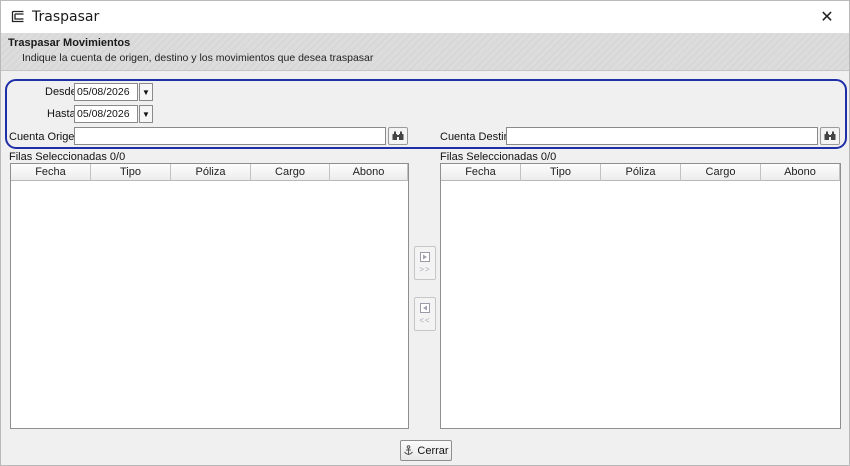 Image resolution: width=850 pixels, height=466 pixels. Describe the element at coordinates (106, 92) in the screenshot. I see `desde-date-field: 05/08/2026` at that location.